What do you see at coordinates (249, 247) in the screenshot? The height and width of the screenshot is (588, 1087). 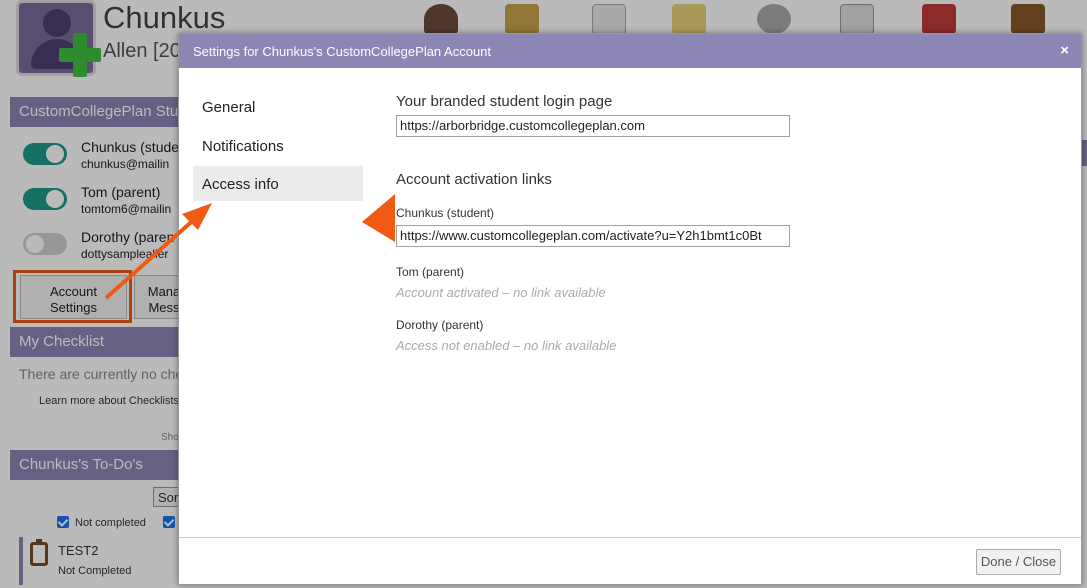 I see `annotation-arrows` at bounding box center [249, 247].